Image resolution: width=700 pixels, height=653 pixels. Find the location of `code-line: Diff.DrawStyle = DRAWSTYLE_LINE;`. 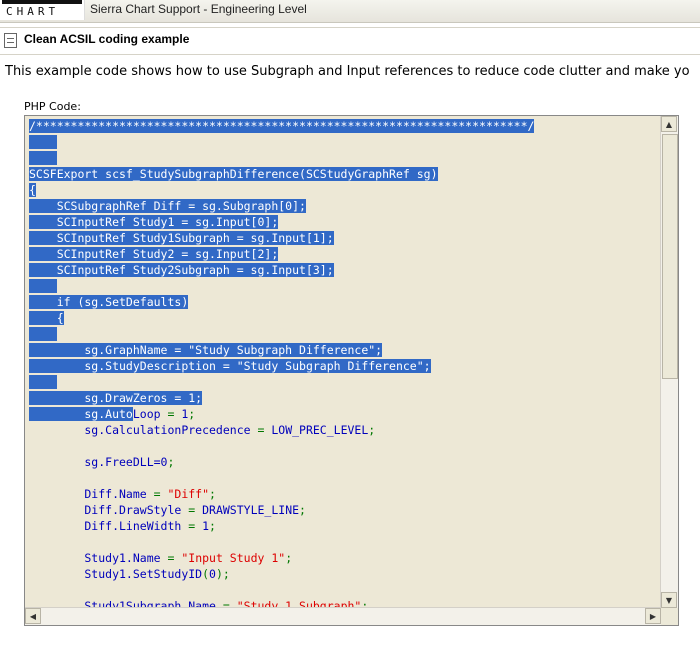

code-line: Diff.DrawStyle = DRAWSTYLE_LINE; is located at coordinates (167, 510).